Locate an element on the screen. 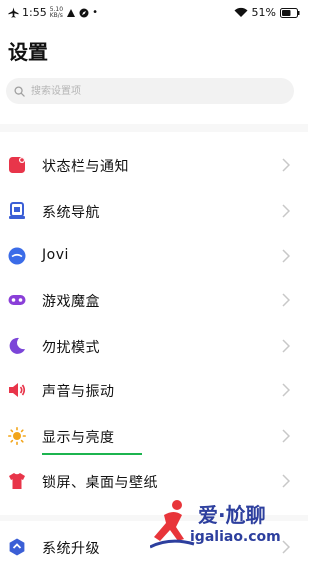 Image resolution: width=320 pixels, height=567 pixels. navigation-icon is located at coordinates (17, 210).